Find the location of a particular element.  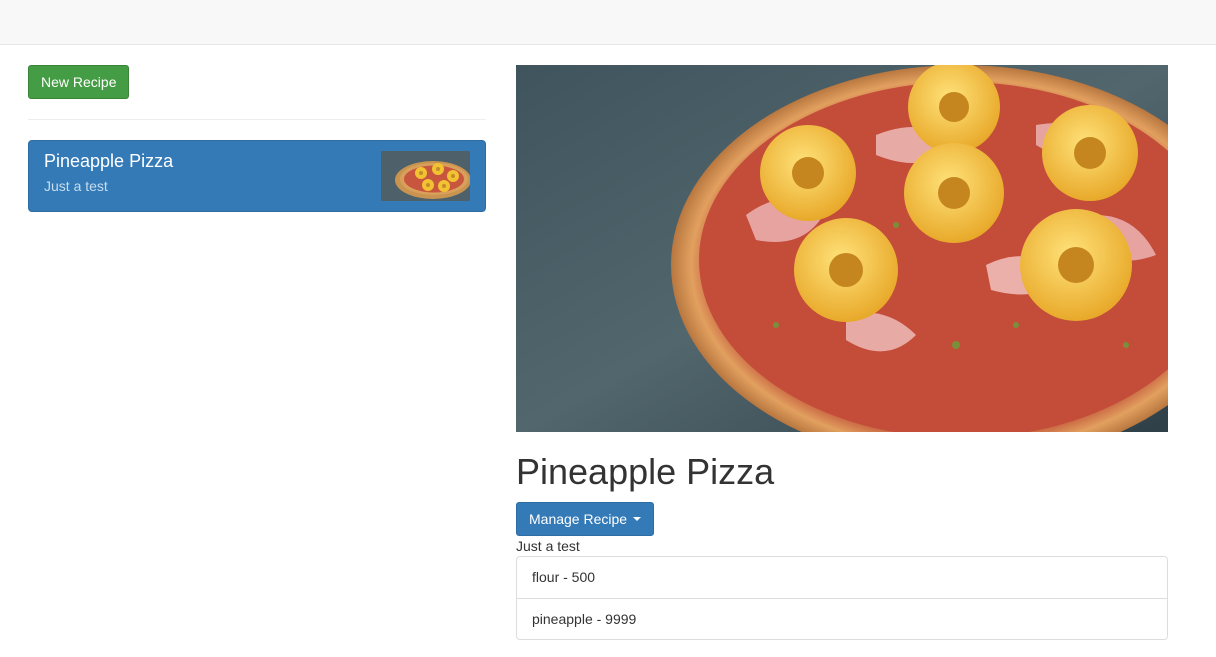

divider is located at coordinates (257, 119).